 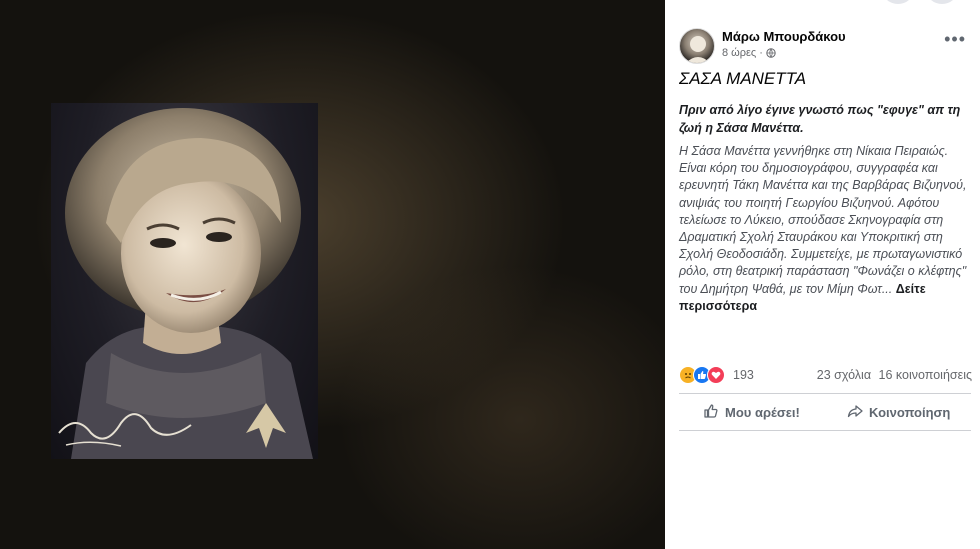 What do you see at coordinates (955, 39) in the screenshot?
I see `more-options-icon: •••` at bounding box center [955, 39].